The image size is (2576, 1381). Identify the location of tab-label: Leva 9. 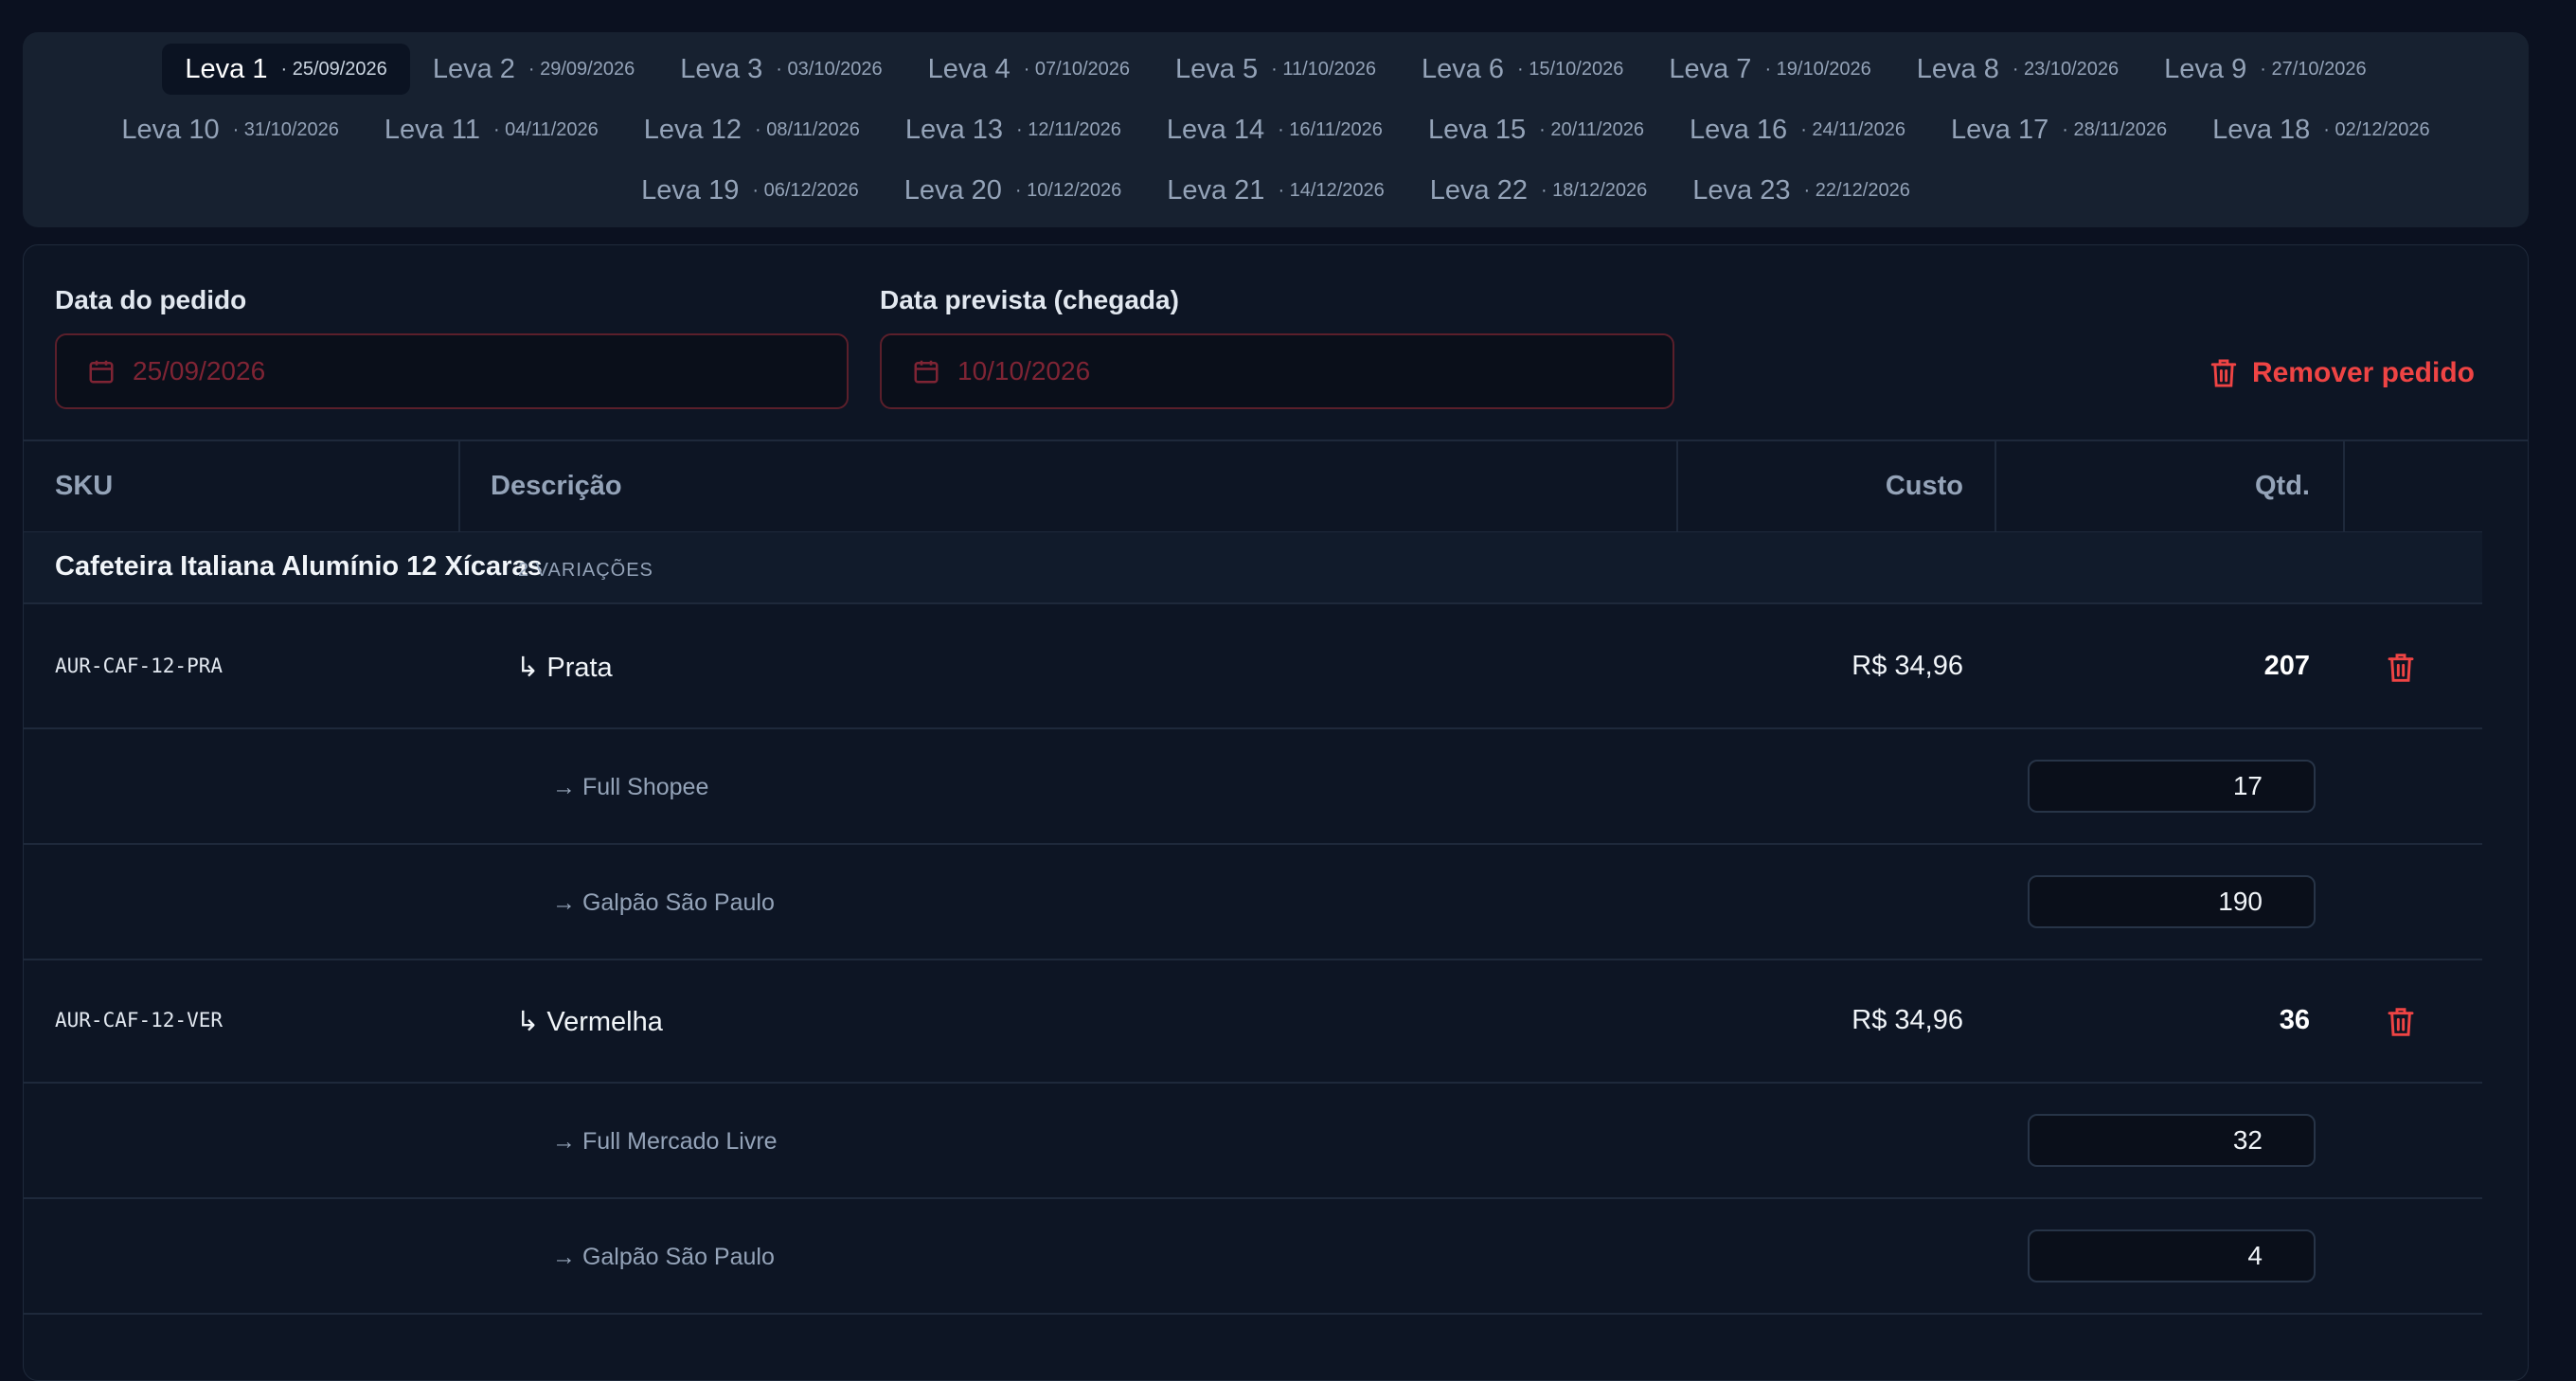
(2205, 68).